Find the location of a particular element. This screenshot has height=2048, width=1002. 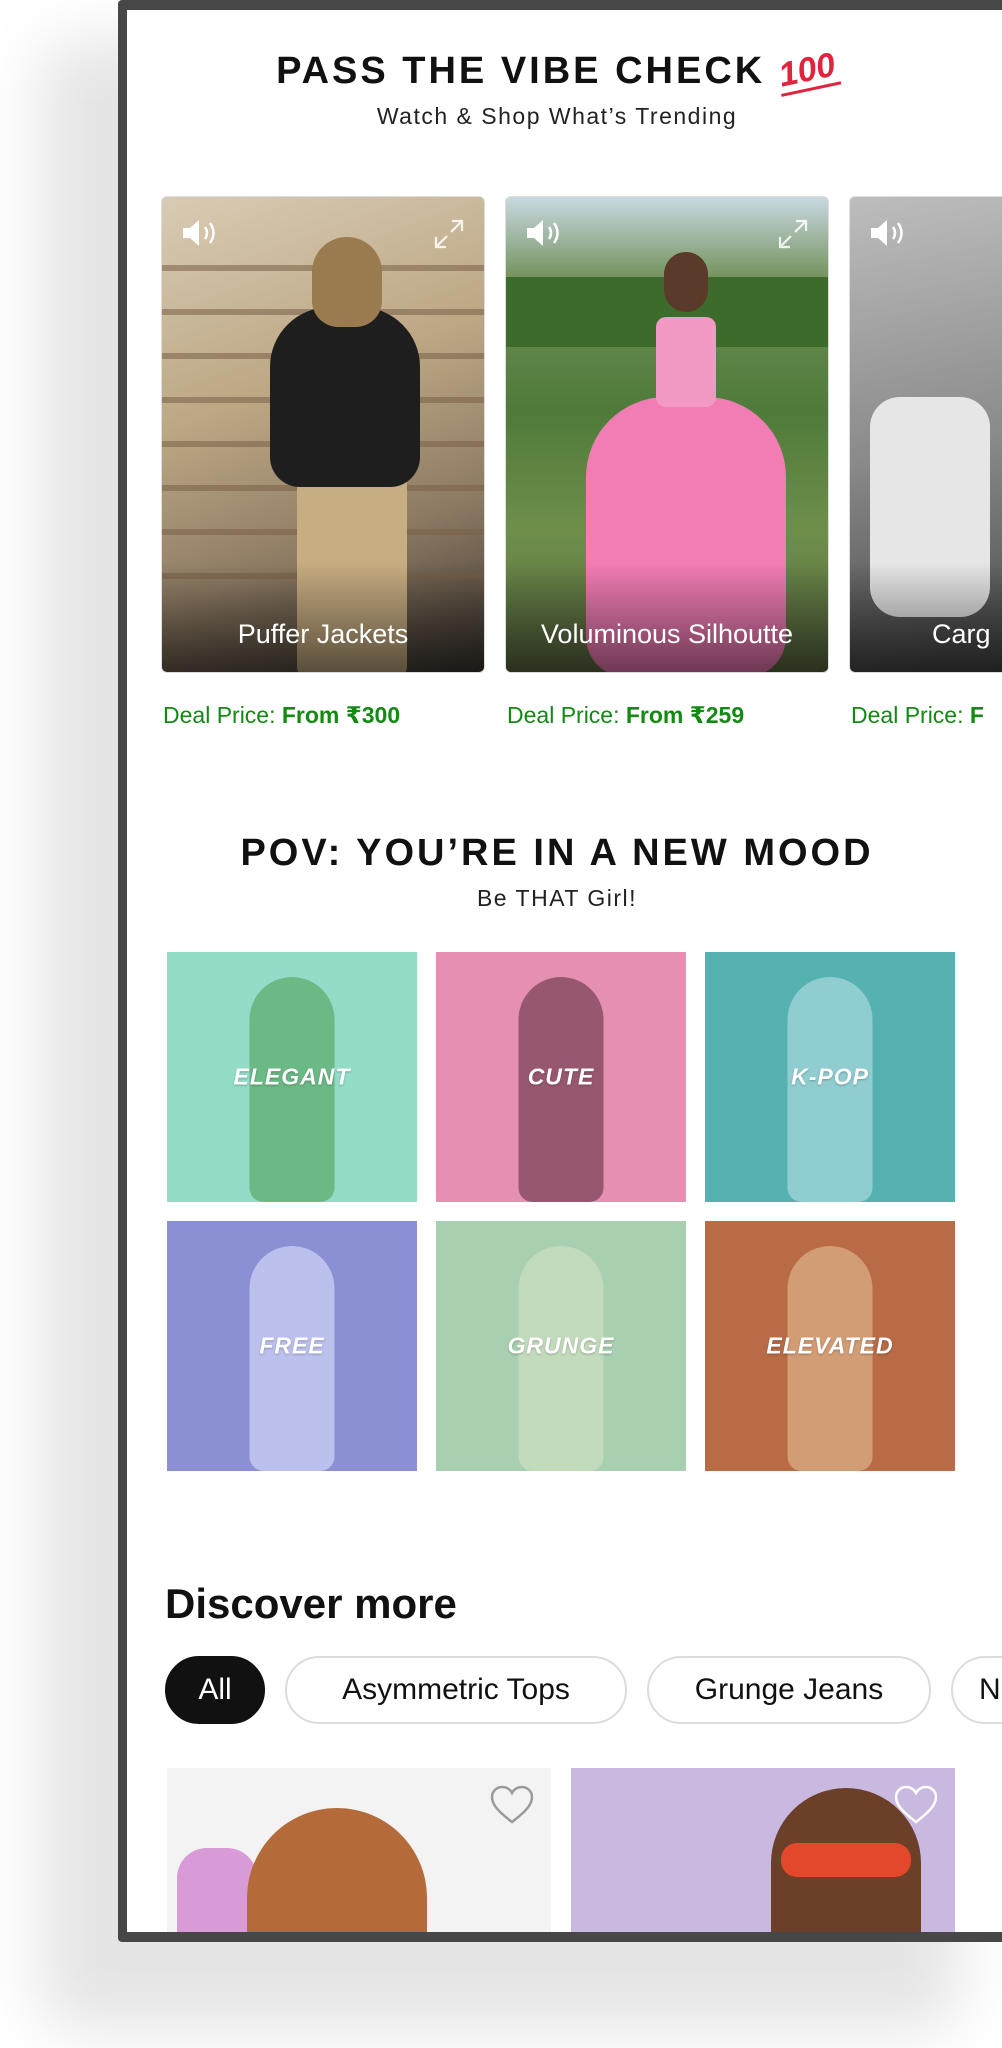

filter-chip-next: N is located at coordinates (976, 1690).